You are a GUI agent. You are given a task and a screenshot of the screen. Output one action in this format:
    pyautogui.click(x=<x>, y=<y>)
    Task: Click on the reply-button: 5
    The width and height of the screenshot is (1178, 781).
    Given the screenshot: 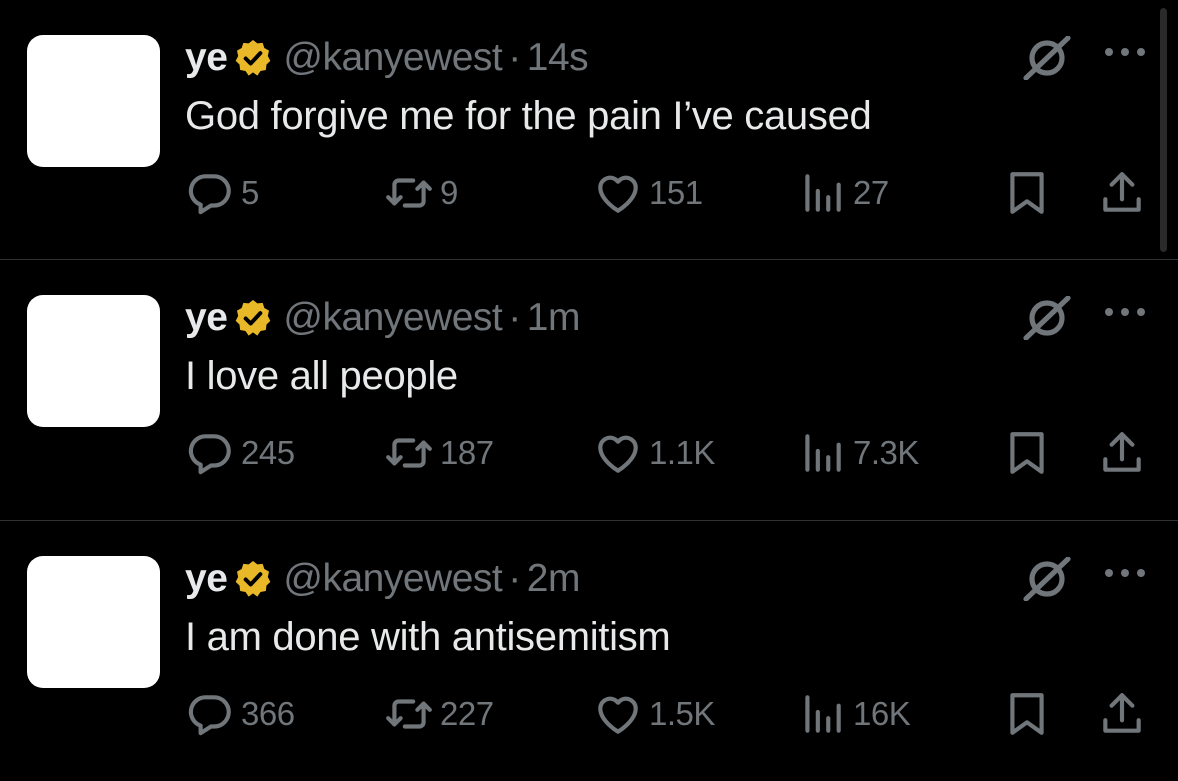 What is the action you would take?
    pyautogui.click(x=222, y=193)
    